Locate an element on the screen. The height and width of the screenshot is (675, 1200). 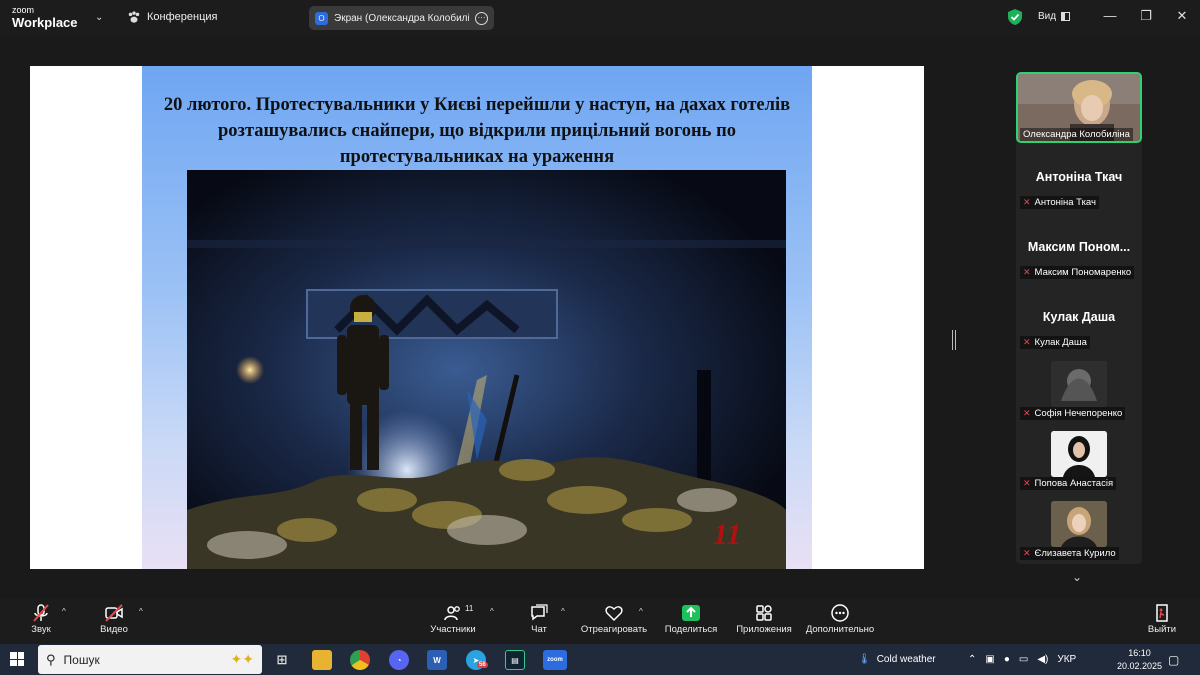
battery-icon: ▭ is located at coordinates (1023, 659).